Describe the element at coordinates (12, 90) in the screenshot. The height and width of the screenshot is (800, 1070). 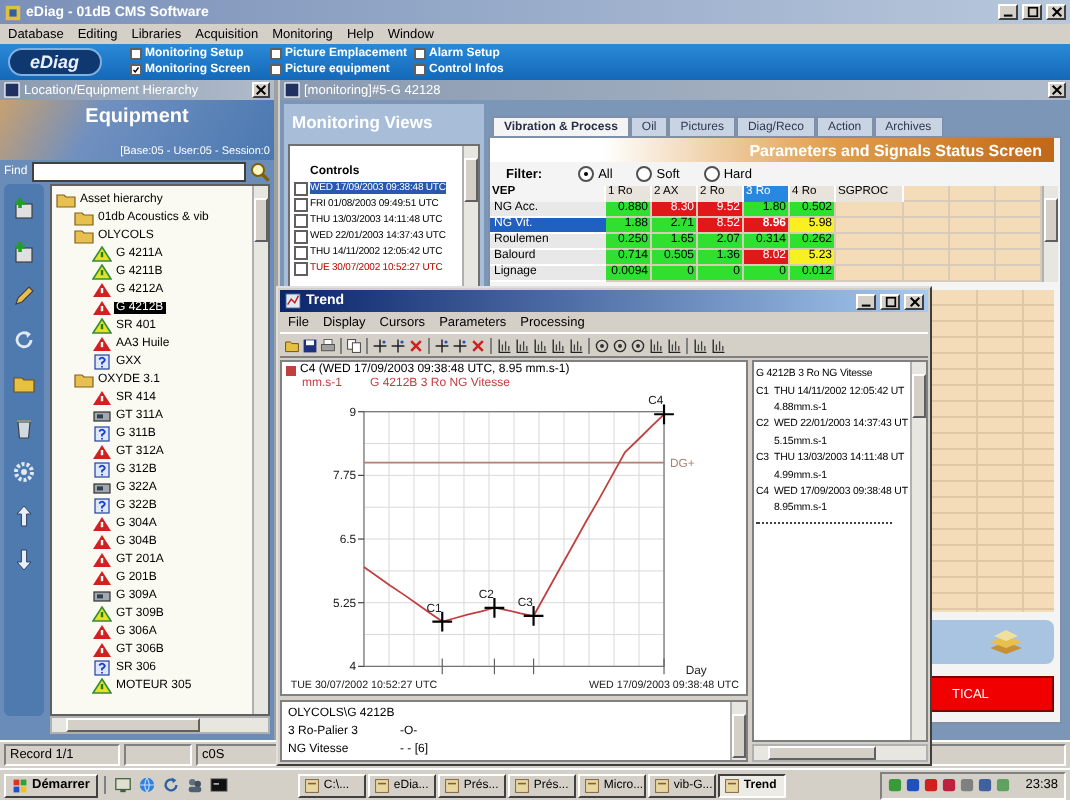
I see `panel-icon` at that location.